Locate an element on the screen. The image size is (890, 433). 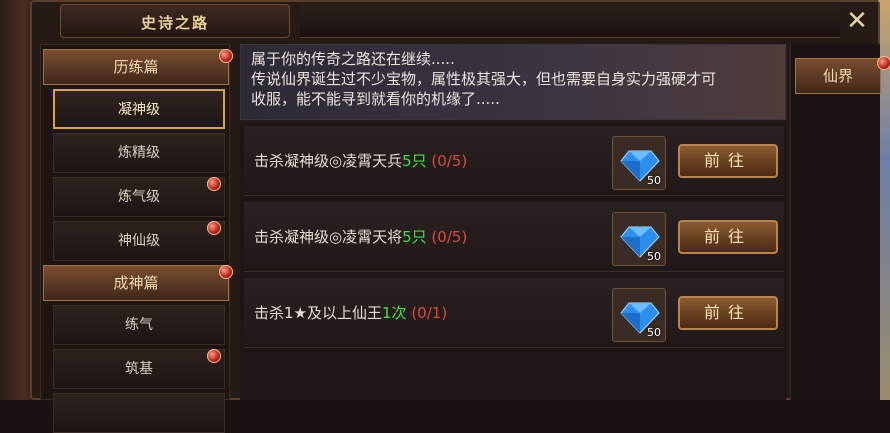
close-button: ✕ is located at coordinates (857, 21).